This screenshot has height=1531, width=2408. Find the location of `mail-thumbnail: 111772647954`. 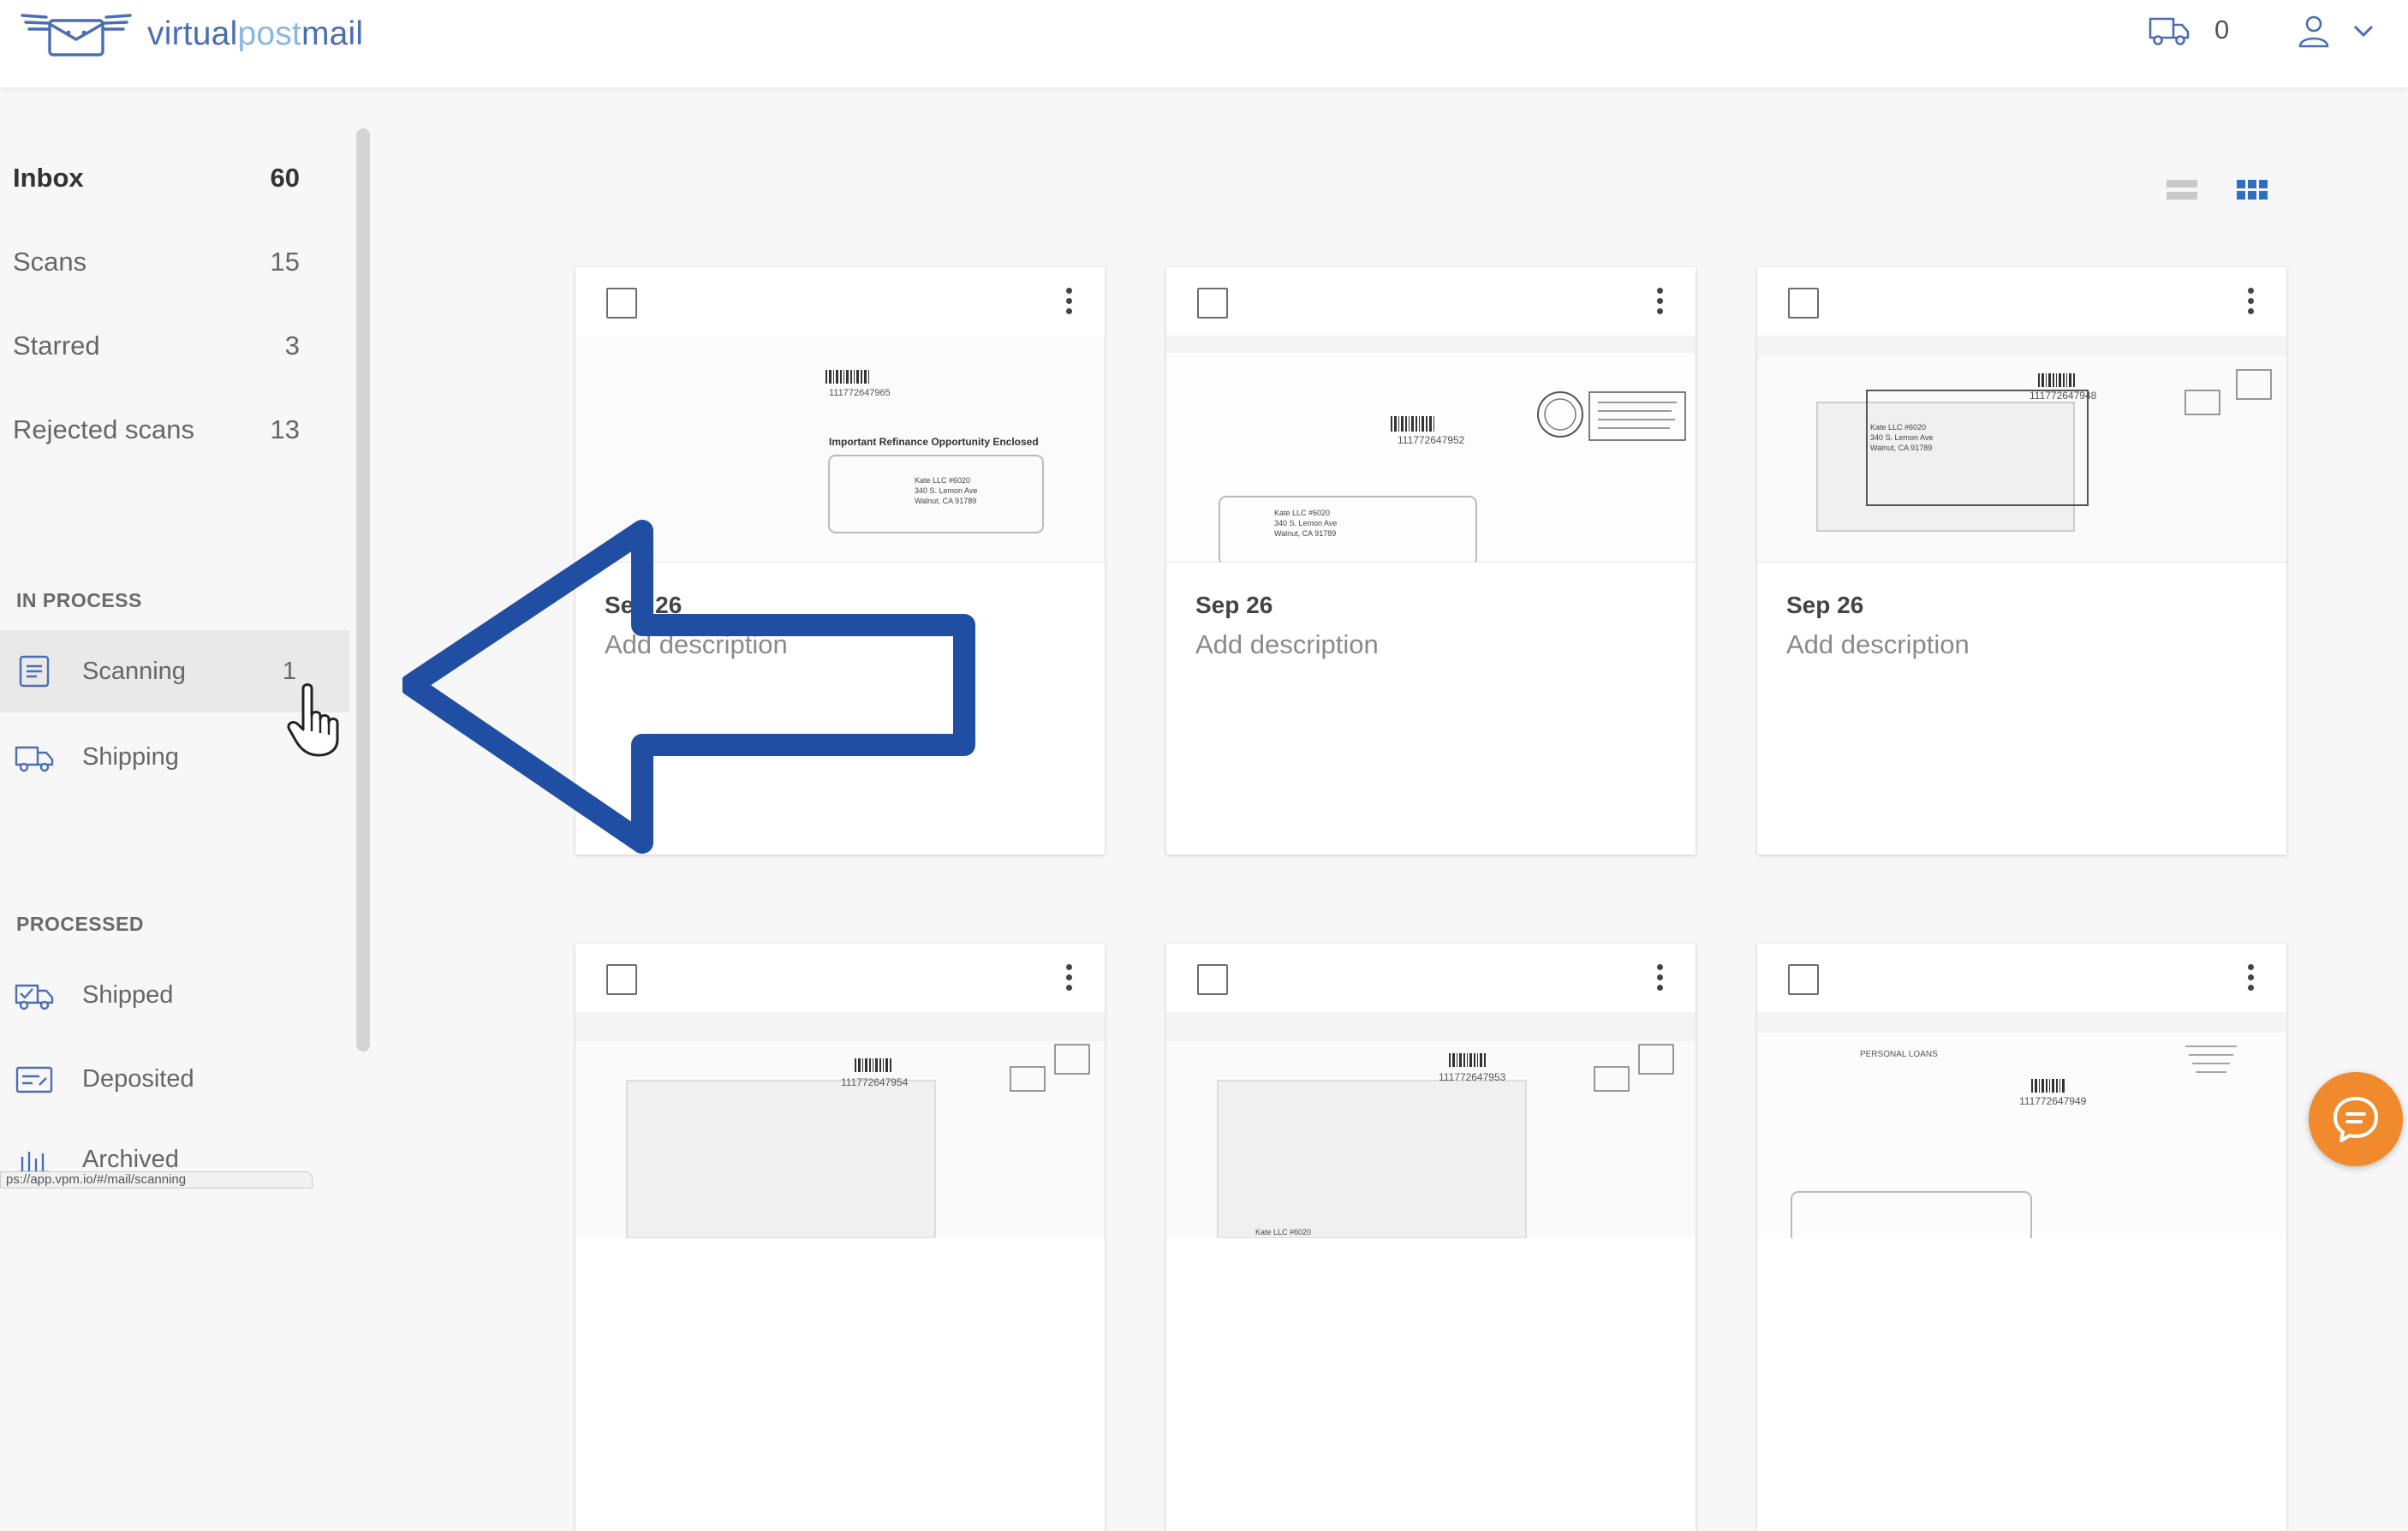

mail-thumbnail: 111772647954 is located at coordinates (840, 1125).